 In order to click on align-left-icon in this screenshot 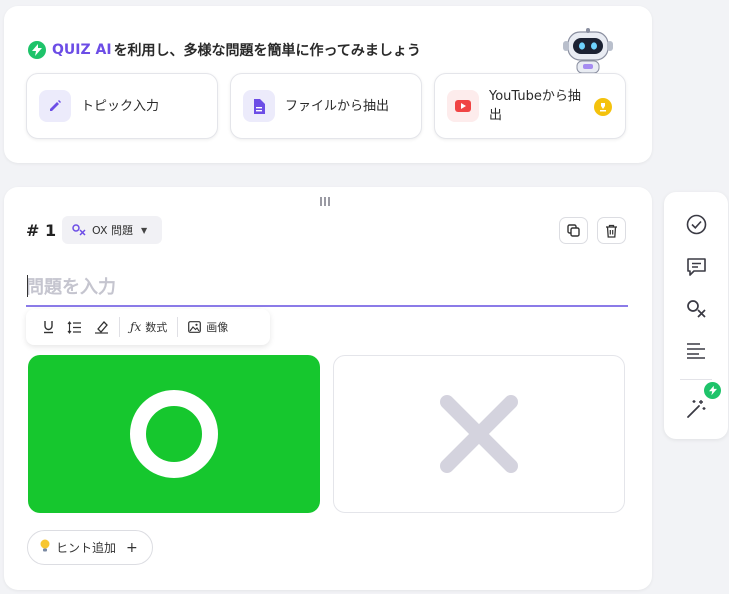, I will do `click(696, 350)`.